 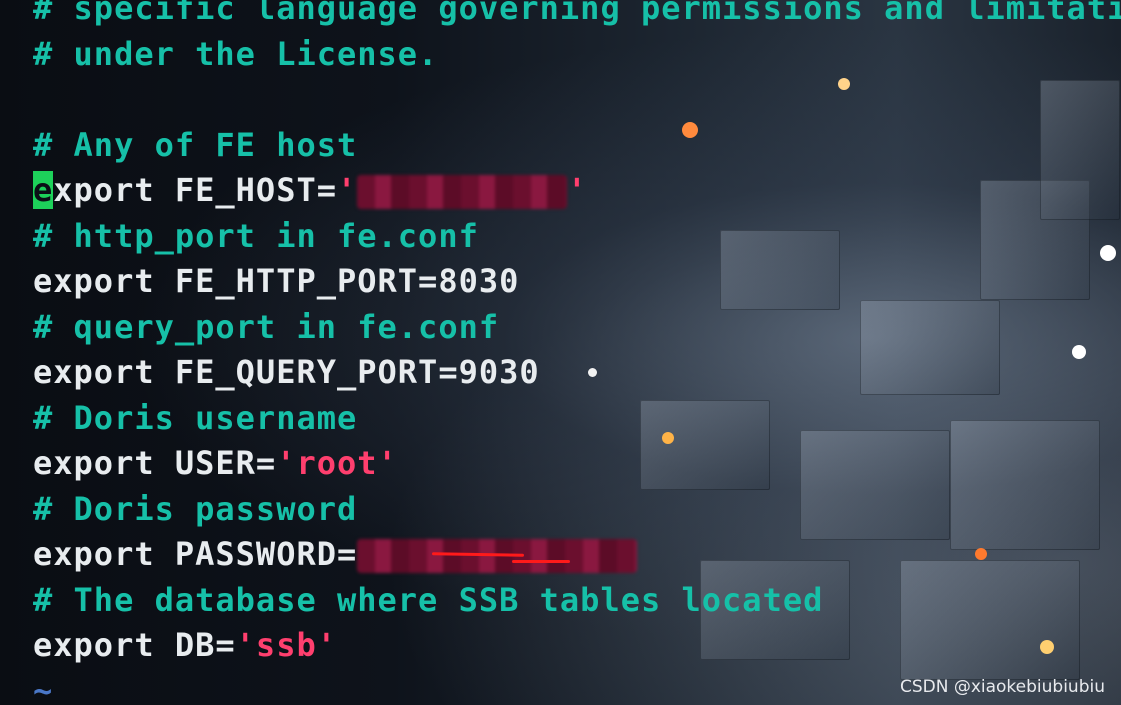 What do you see at coordinates (256, 235) in the screenshot?
I see `comment-line: # http_port in fe.conf` at bounding box center [256, 235].